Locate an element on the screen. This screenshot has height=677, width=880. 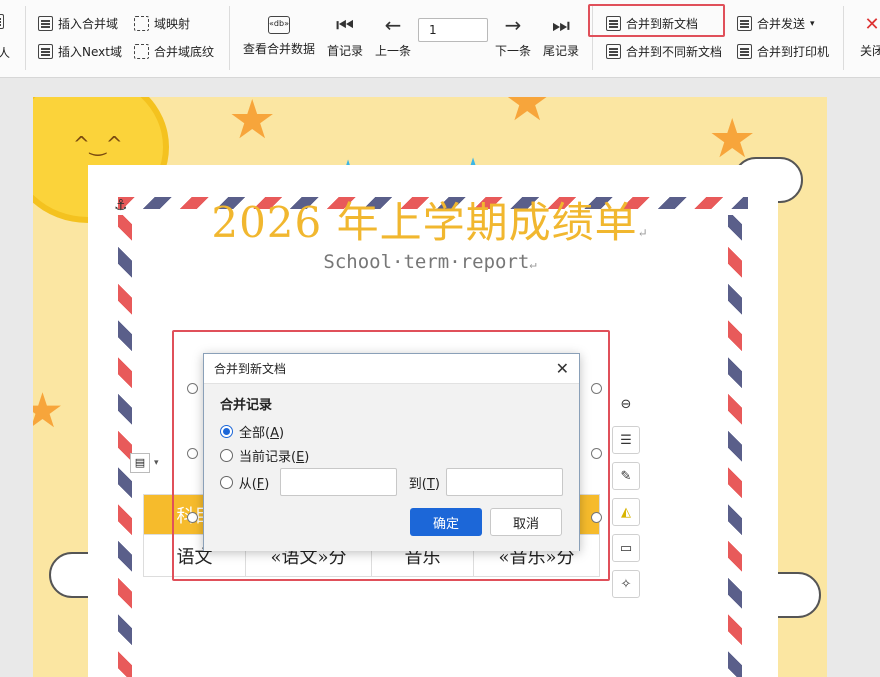
first-record-button: ⏮ 首记录 is located at coordinates (345, 36).